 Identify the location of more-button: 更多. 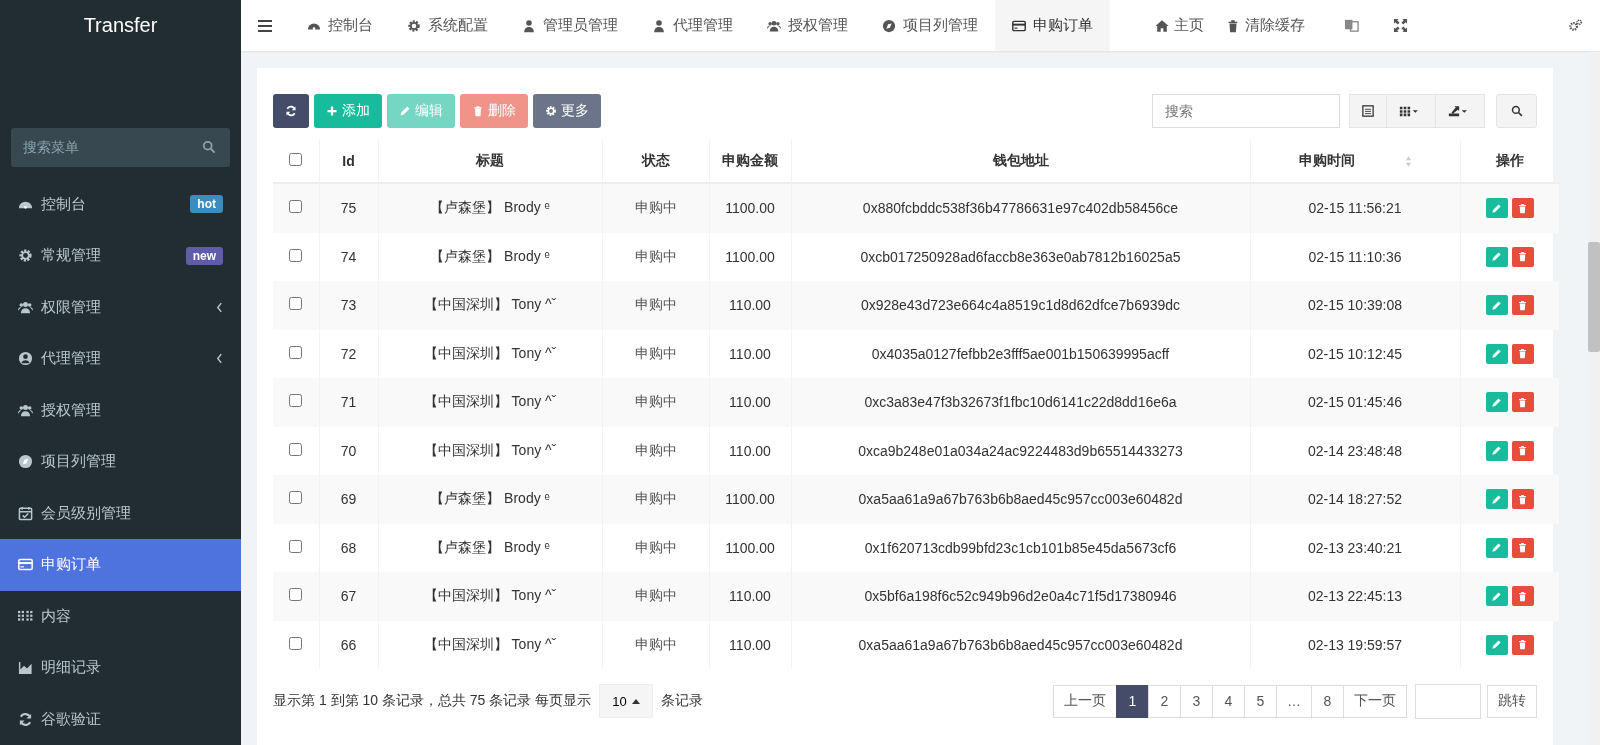
(567, 111).